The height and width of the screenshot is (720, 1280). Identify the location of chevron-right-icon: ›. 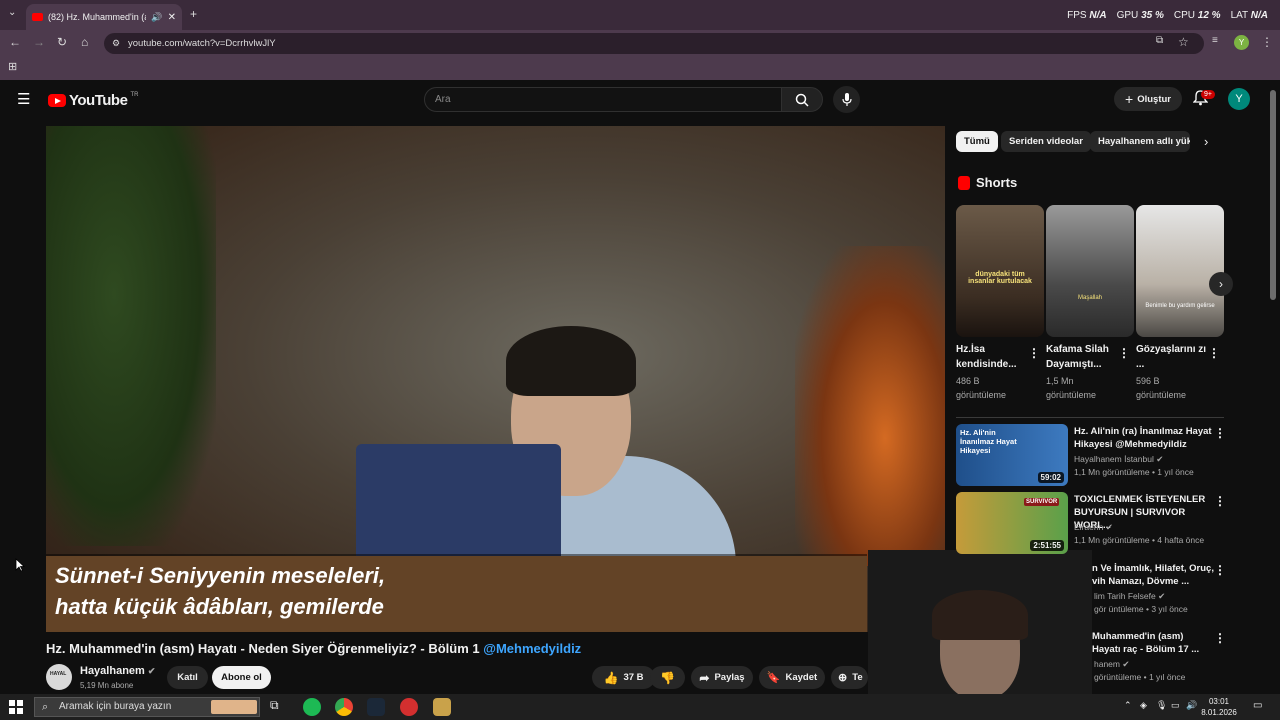
(1221, 284).